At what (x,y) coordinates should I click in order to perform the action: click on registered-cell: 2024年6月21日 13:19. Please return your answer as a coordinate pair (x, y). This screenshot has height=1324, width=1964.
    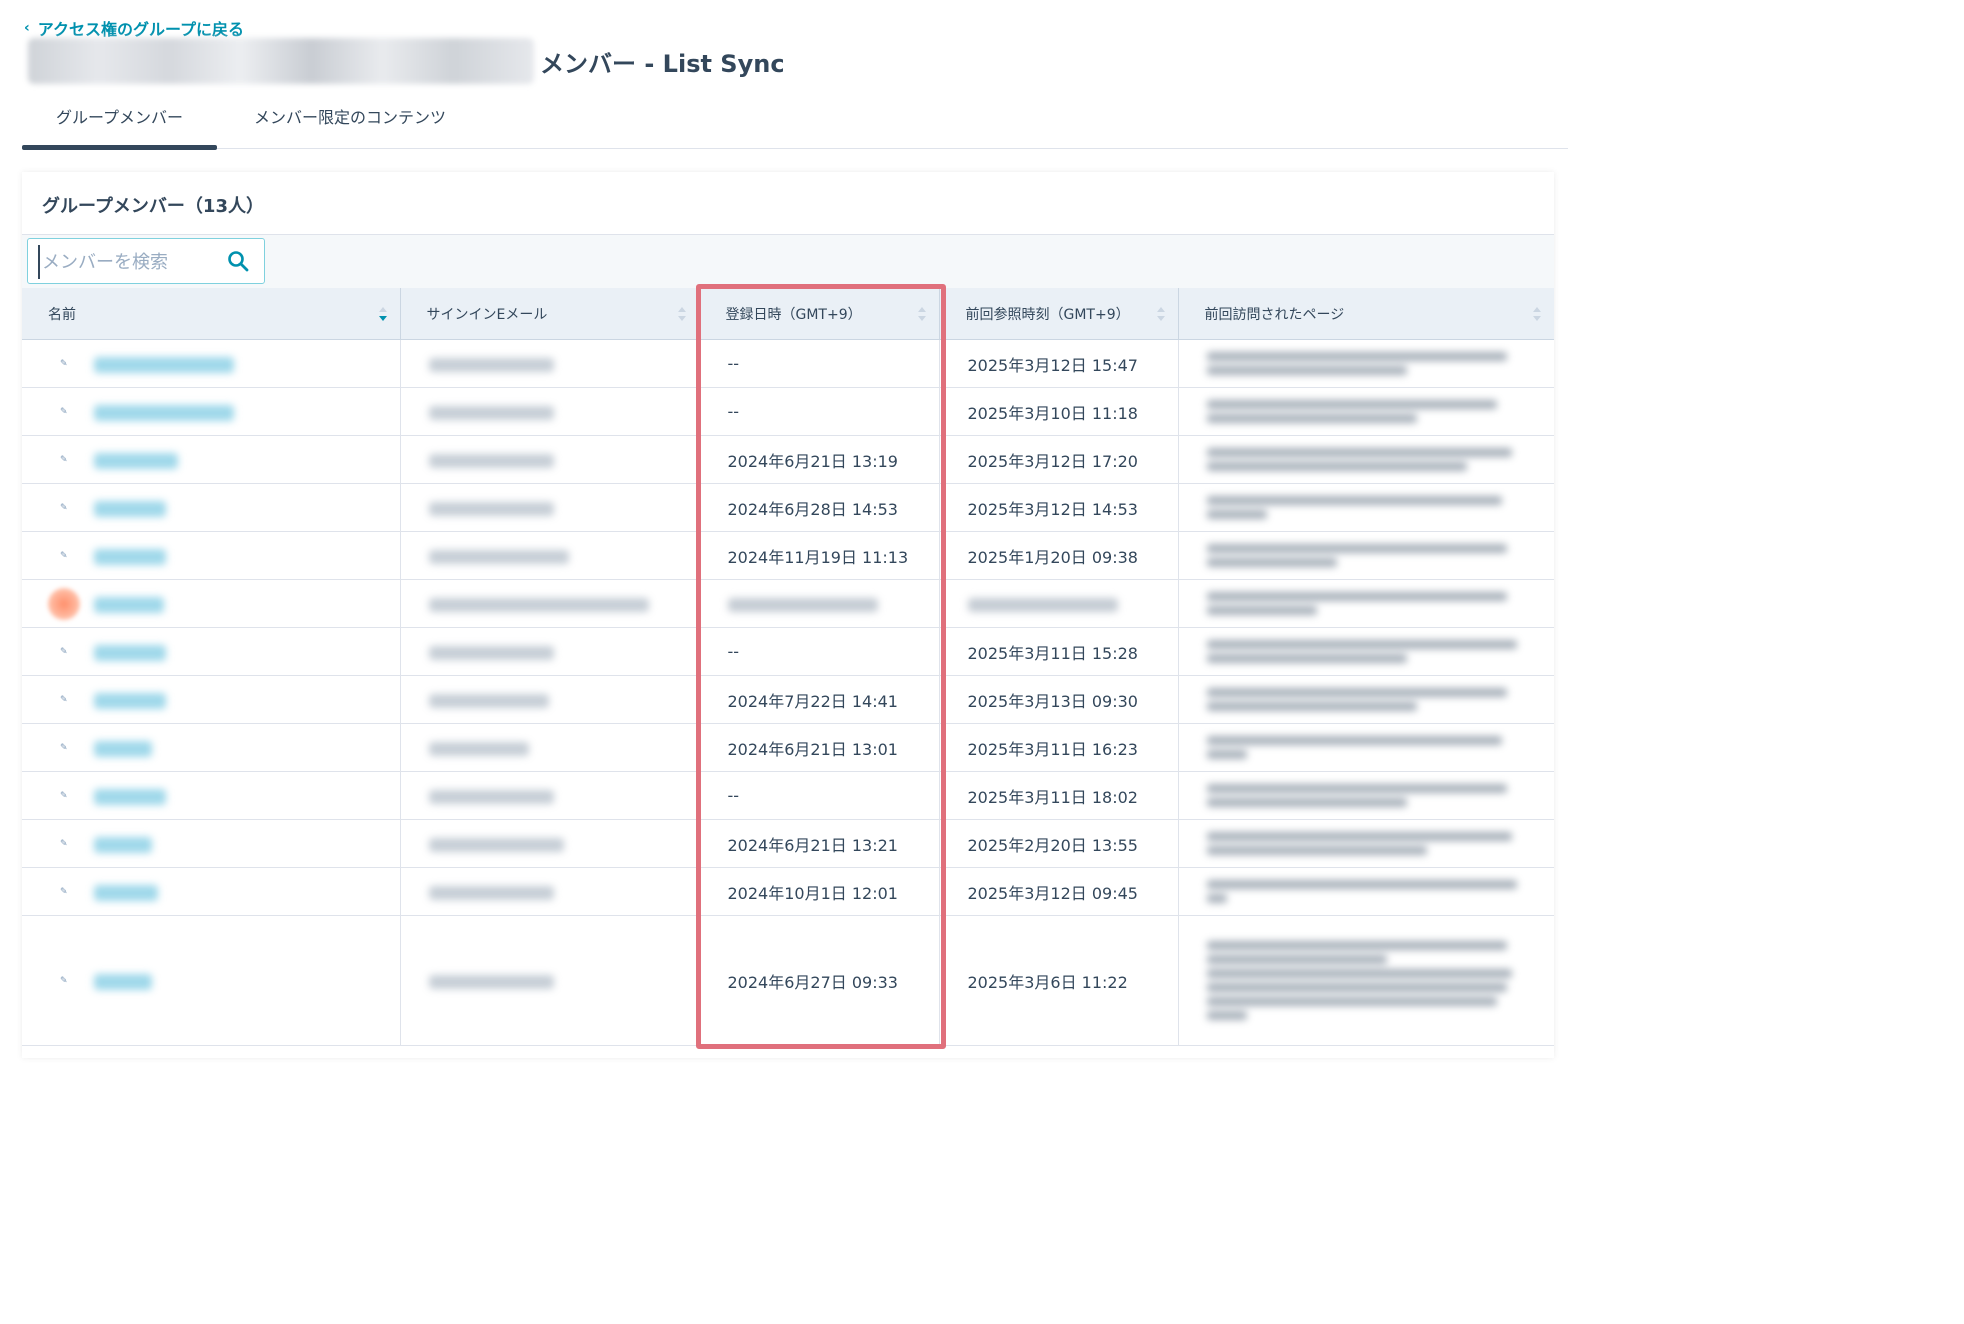
    Looking at the image, I should click on (819, 459).